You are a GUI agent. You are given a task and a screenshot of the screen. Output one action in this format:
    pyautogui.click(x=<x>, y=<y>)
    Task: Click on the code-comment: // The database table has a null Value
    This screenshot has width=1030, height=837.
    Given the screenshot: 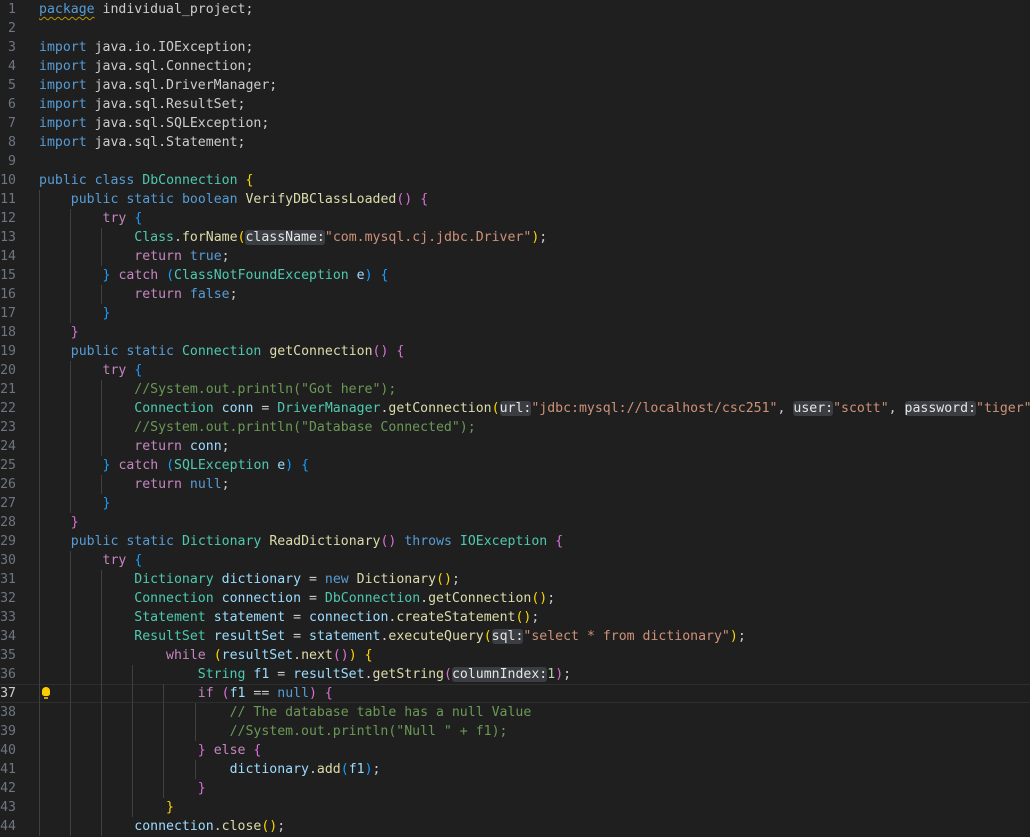 What is the action you would take?
    pyautogui.click(x=380, y=712)
    